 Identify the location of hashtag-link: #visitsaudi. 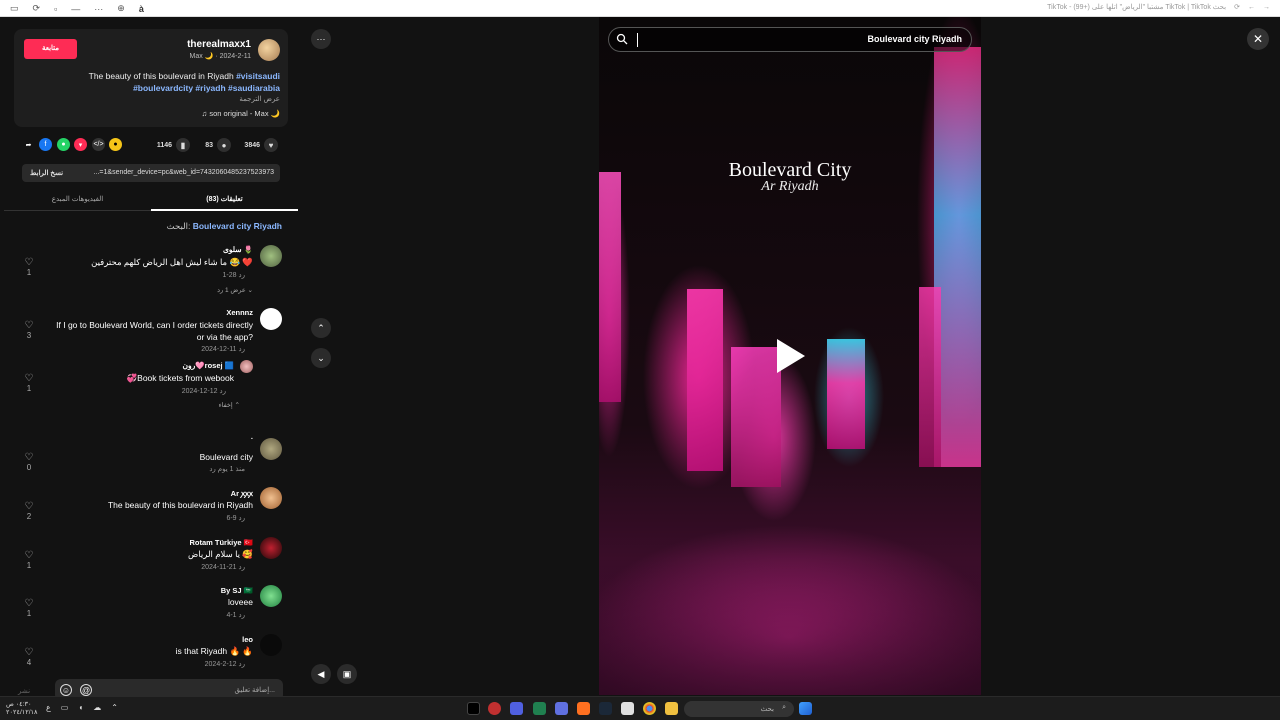
(258, 76).